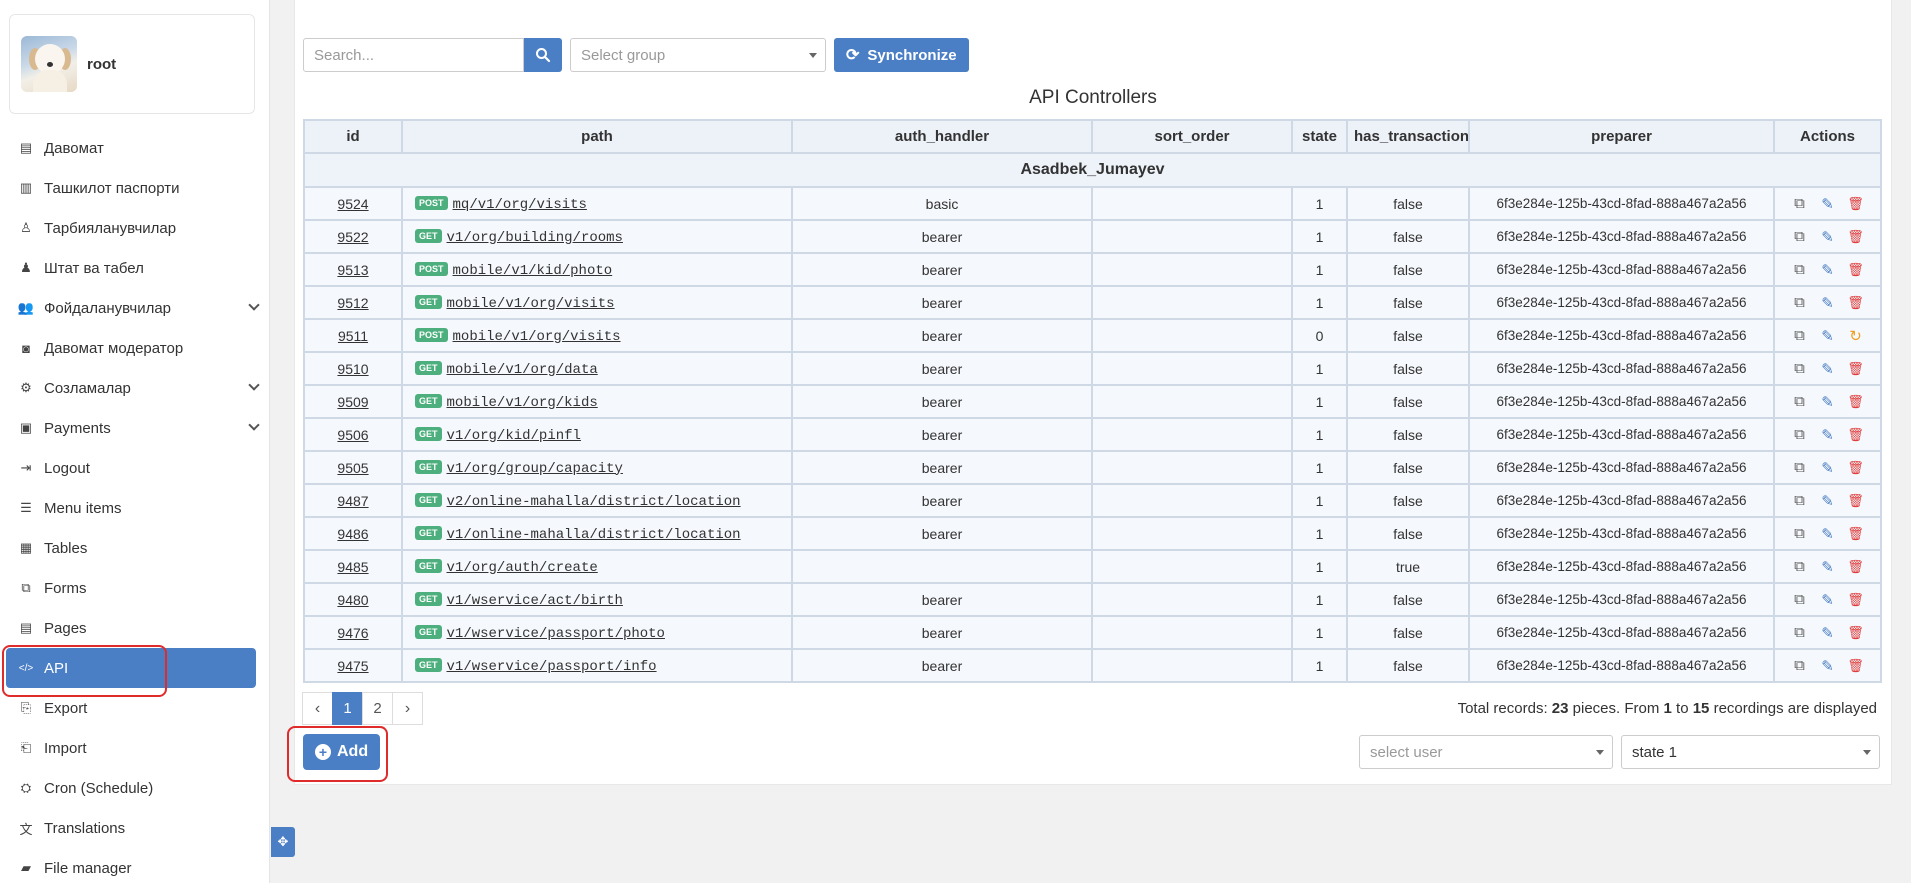 The height and width of the screenshot is (883, 1911). Describe the element at coordinates (1621, 136) in the screenshot. I see `column-header-preparer: preparer` at that location.